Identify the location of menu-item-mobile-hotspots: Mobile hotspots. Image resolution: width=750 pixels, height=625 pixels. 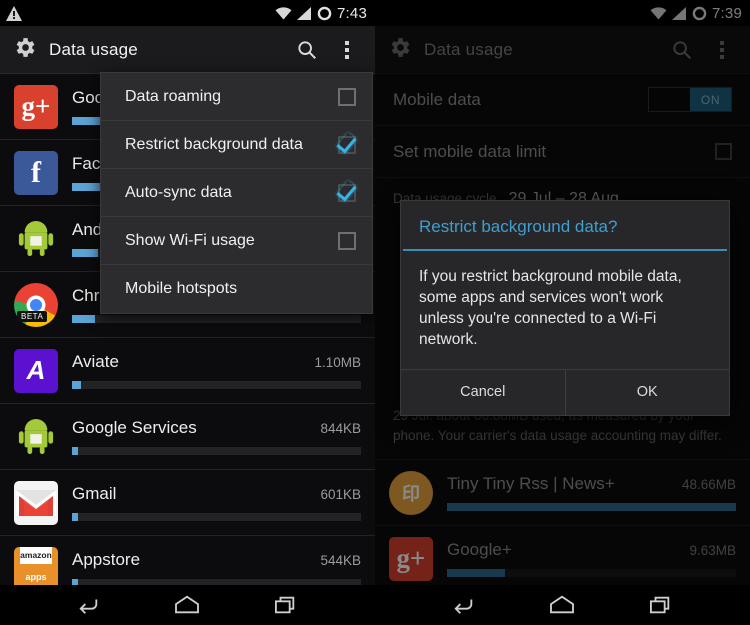
(236, 289).